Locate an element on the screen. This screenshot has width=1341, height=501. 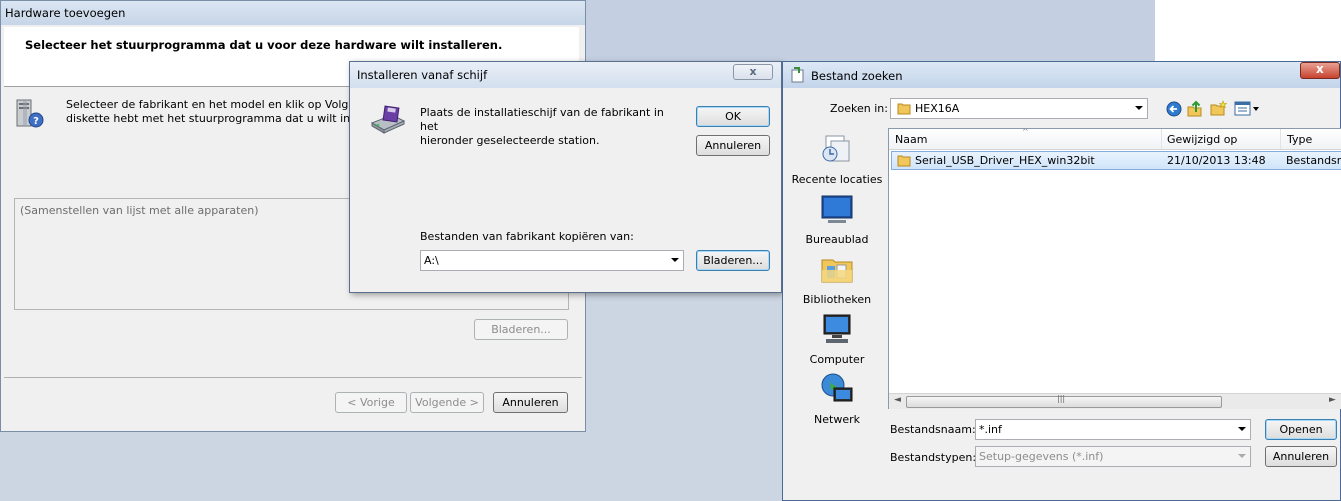
file-dialog-titlebar: Bestand zoeken x is located at coordinates (1061, 75).